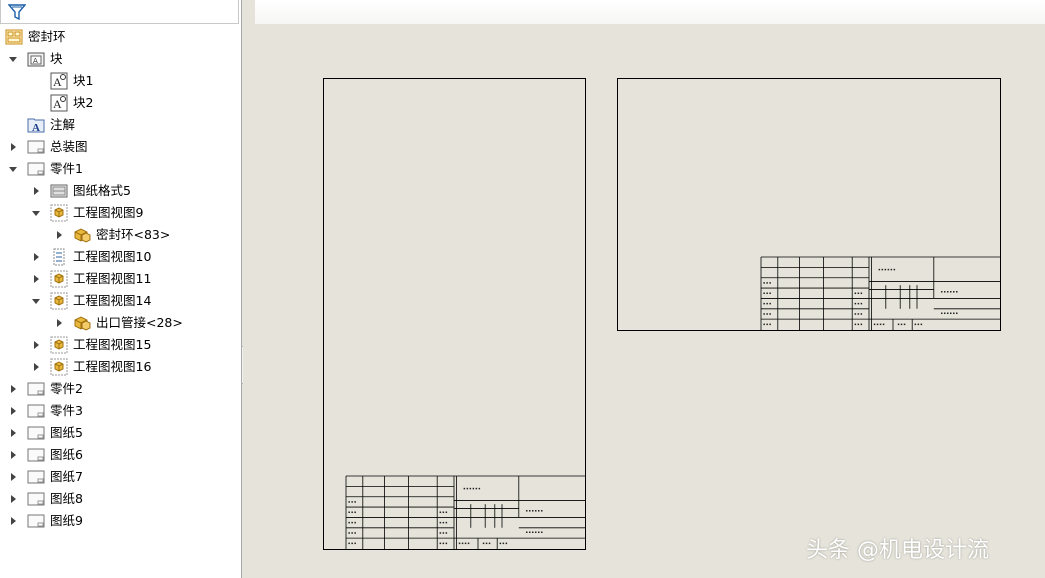 This screenshot has width=1045, height=578. Describe the element at coordinates (119, 12) in the screenshot. I see `filter-bar` at that location.